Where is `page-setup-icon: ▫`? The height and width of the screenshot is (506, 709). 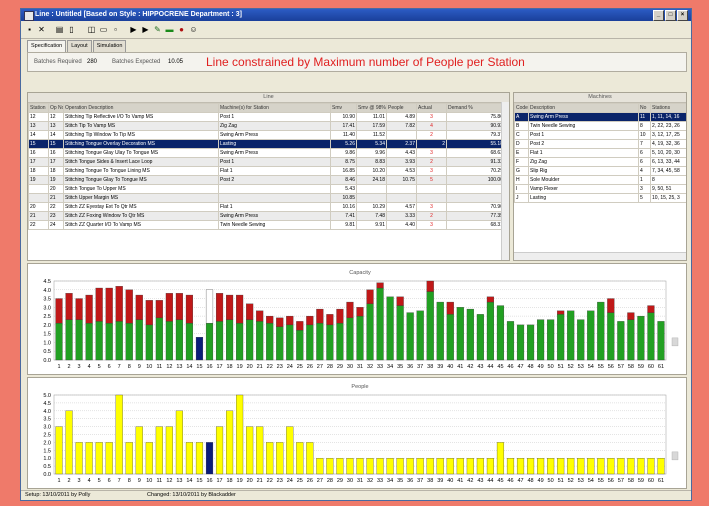
page-setup-icon: ▫ is located at coordinates (115, 29).